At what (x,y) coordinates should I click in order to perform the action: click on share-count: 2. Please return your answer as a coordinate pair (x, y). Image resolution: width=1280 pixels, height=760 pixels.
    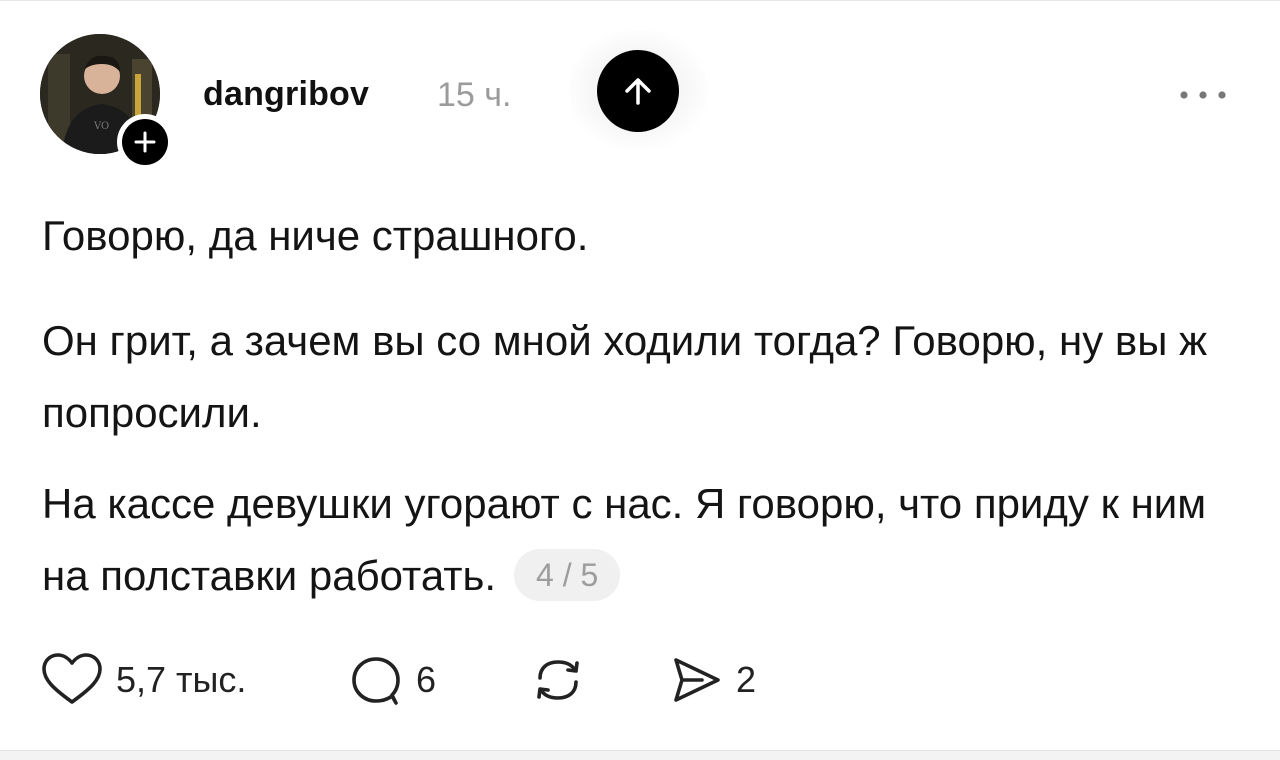
    Looking at the image, I should click on (746, 679).